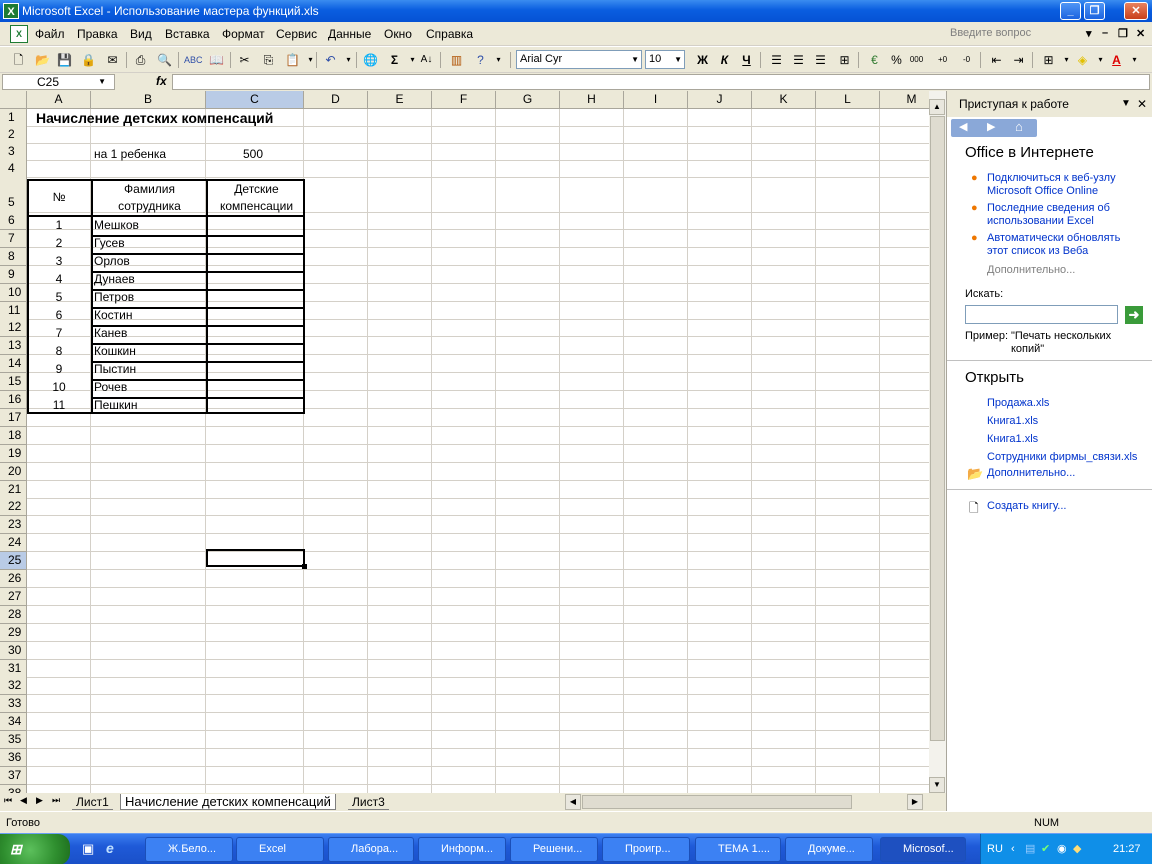 This screenshot has width=1152, height=864. What do you see at coordinates (113, 315) in the screenshot?
I see `employee-name: Костин` at bounding box center [113, 315].